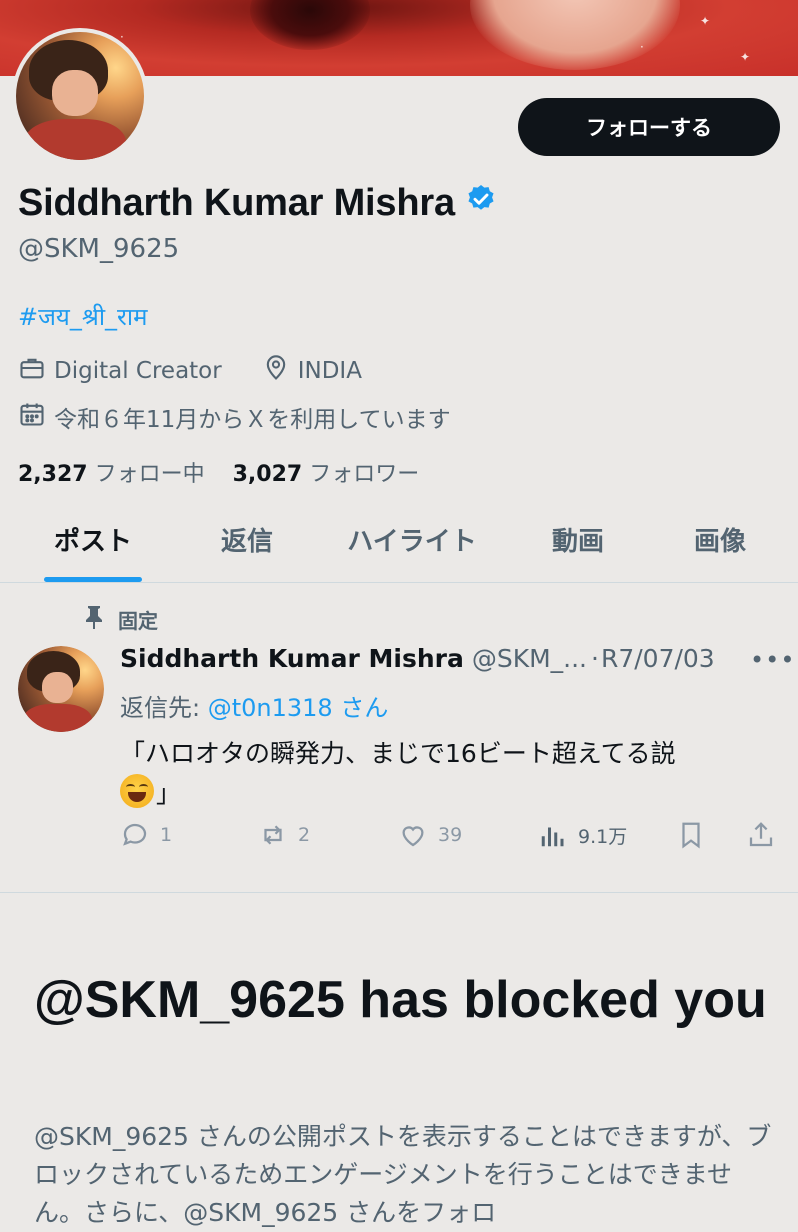  I want to click on pinned-indicator: 固定, so click(121, 619).